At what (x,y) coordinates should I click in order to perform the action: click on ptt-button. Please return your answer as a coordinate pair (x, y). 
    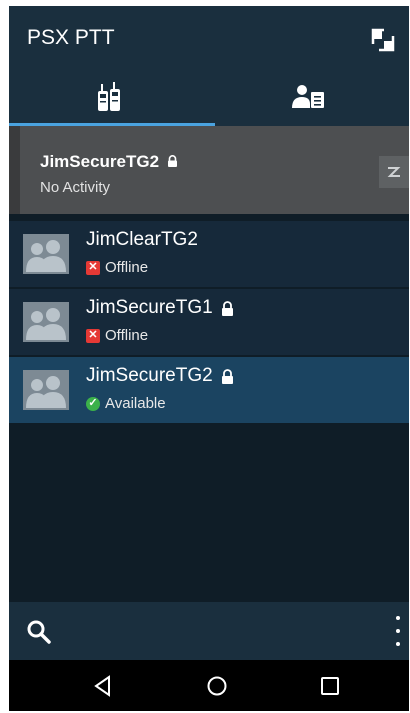
    Looking at the image, I should click on (394, 172).